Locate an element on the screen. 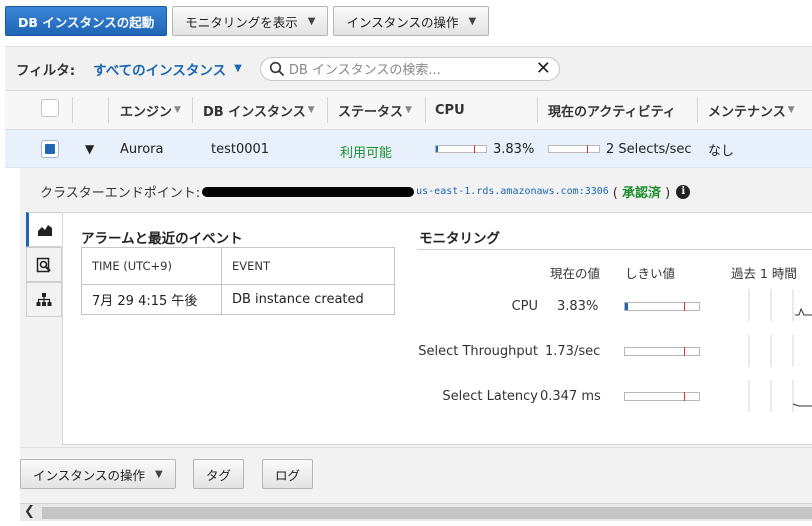 This screenshot has height=526, width=812. events-header-row: TIME (UTC+9) EVENT is located at coordinates (238, 266).